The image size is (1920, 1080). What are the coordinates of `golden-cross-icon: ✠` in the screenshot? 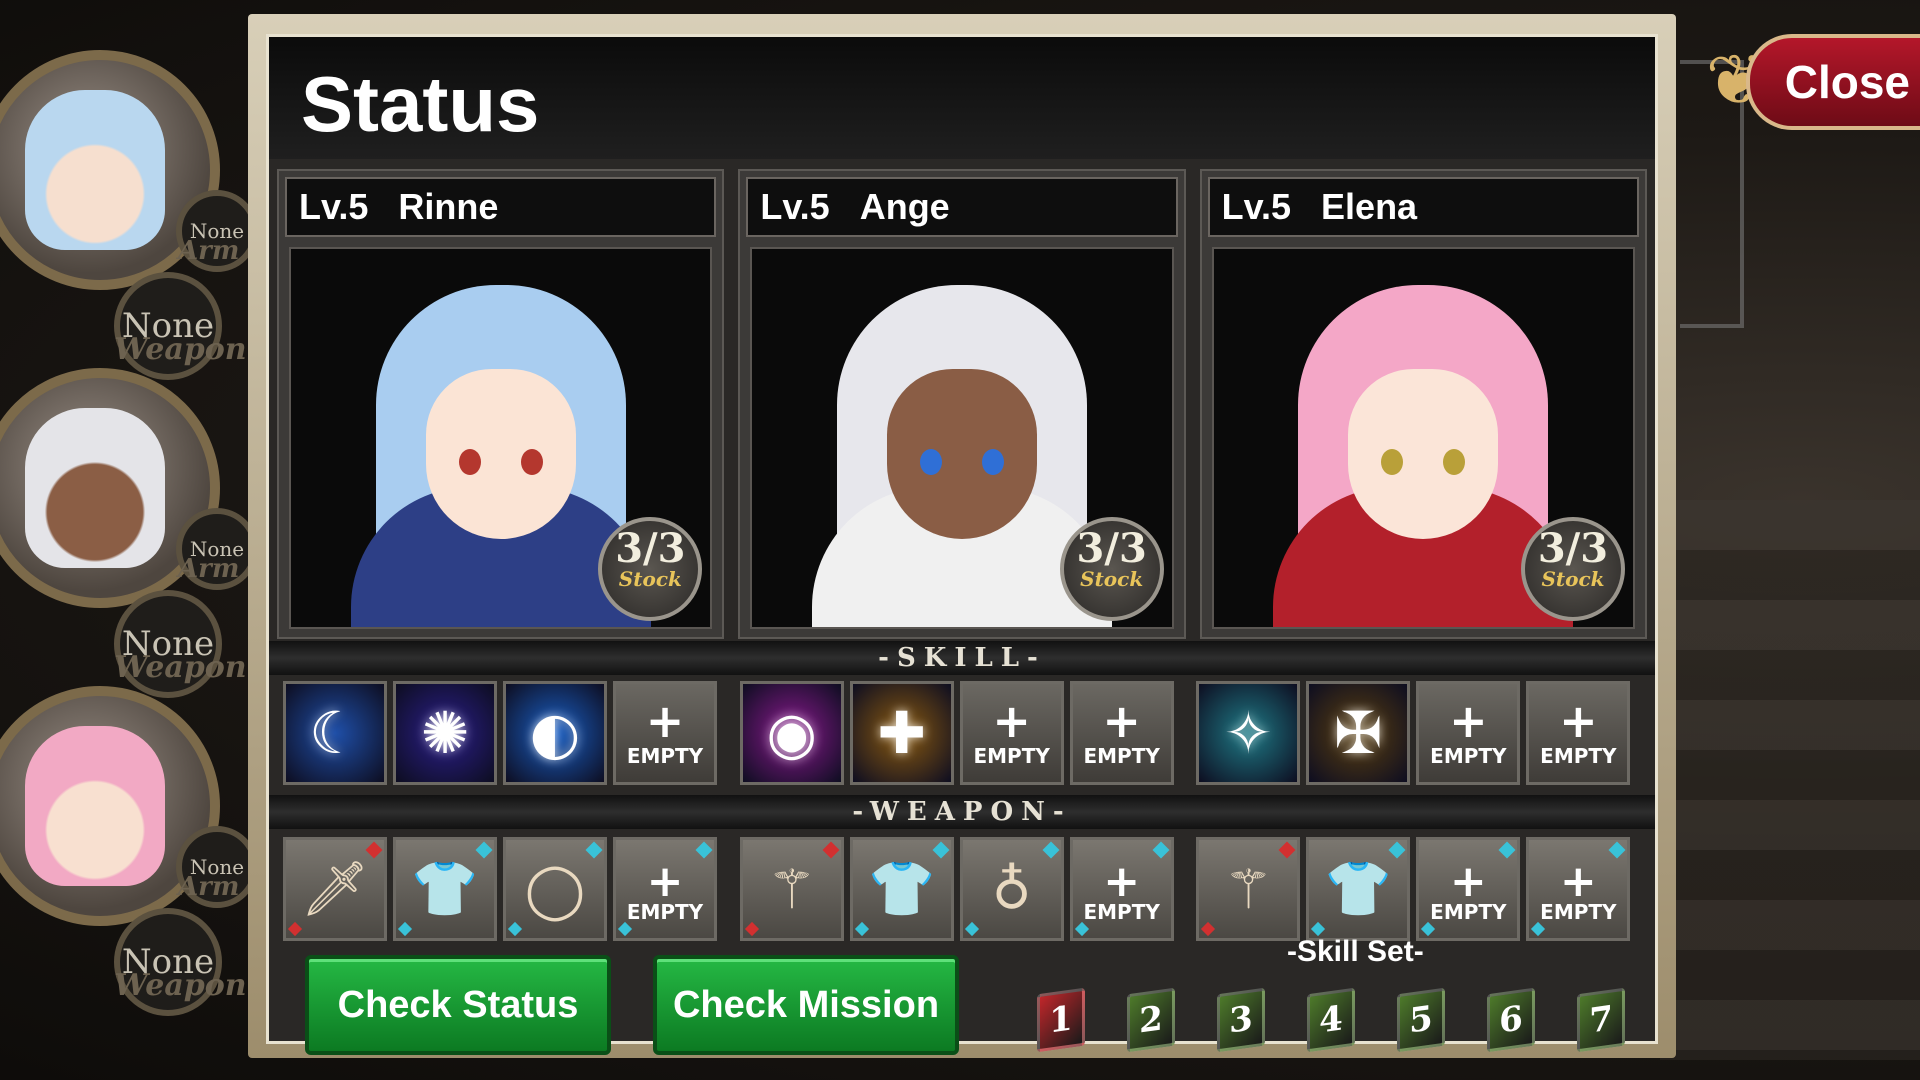 It's located at (1358, 733).